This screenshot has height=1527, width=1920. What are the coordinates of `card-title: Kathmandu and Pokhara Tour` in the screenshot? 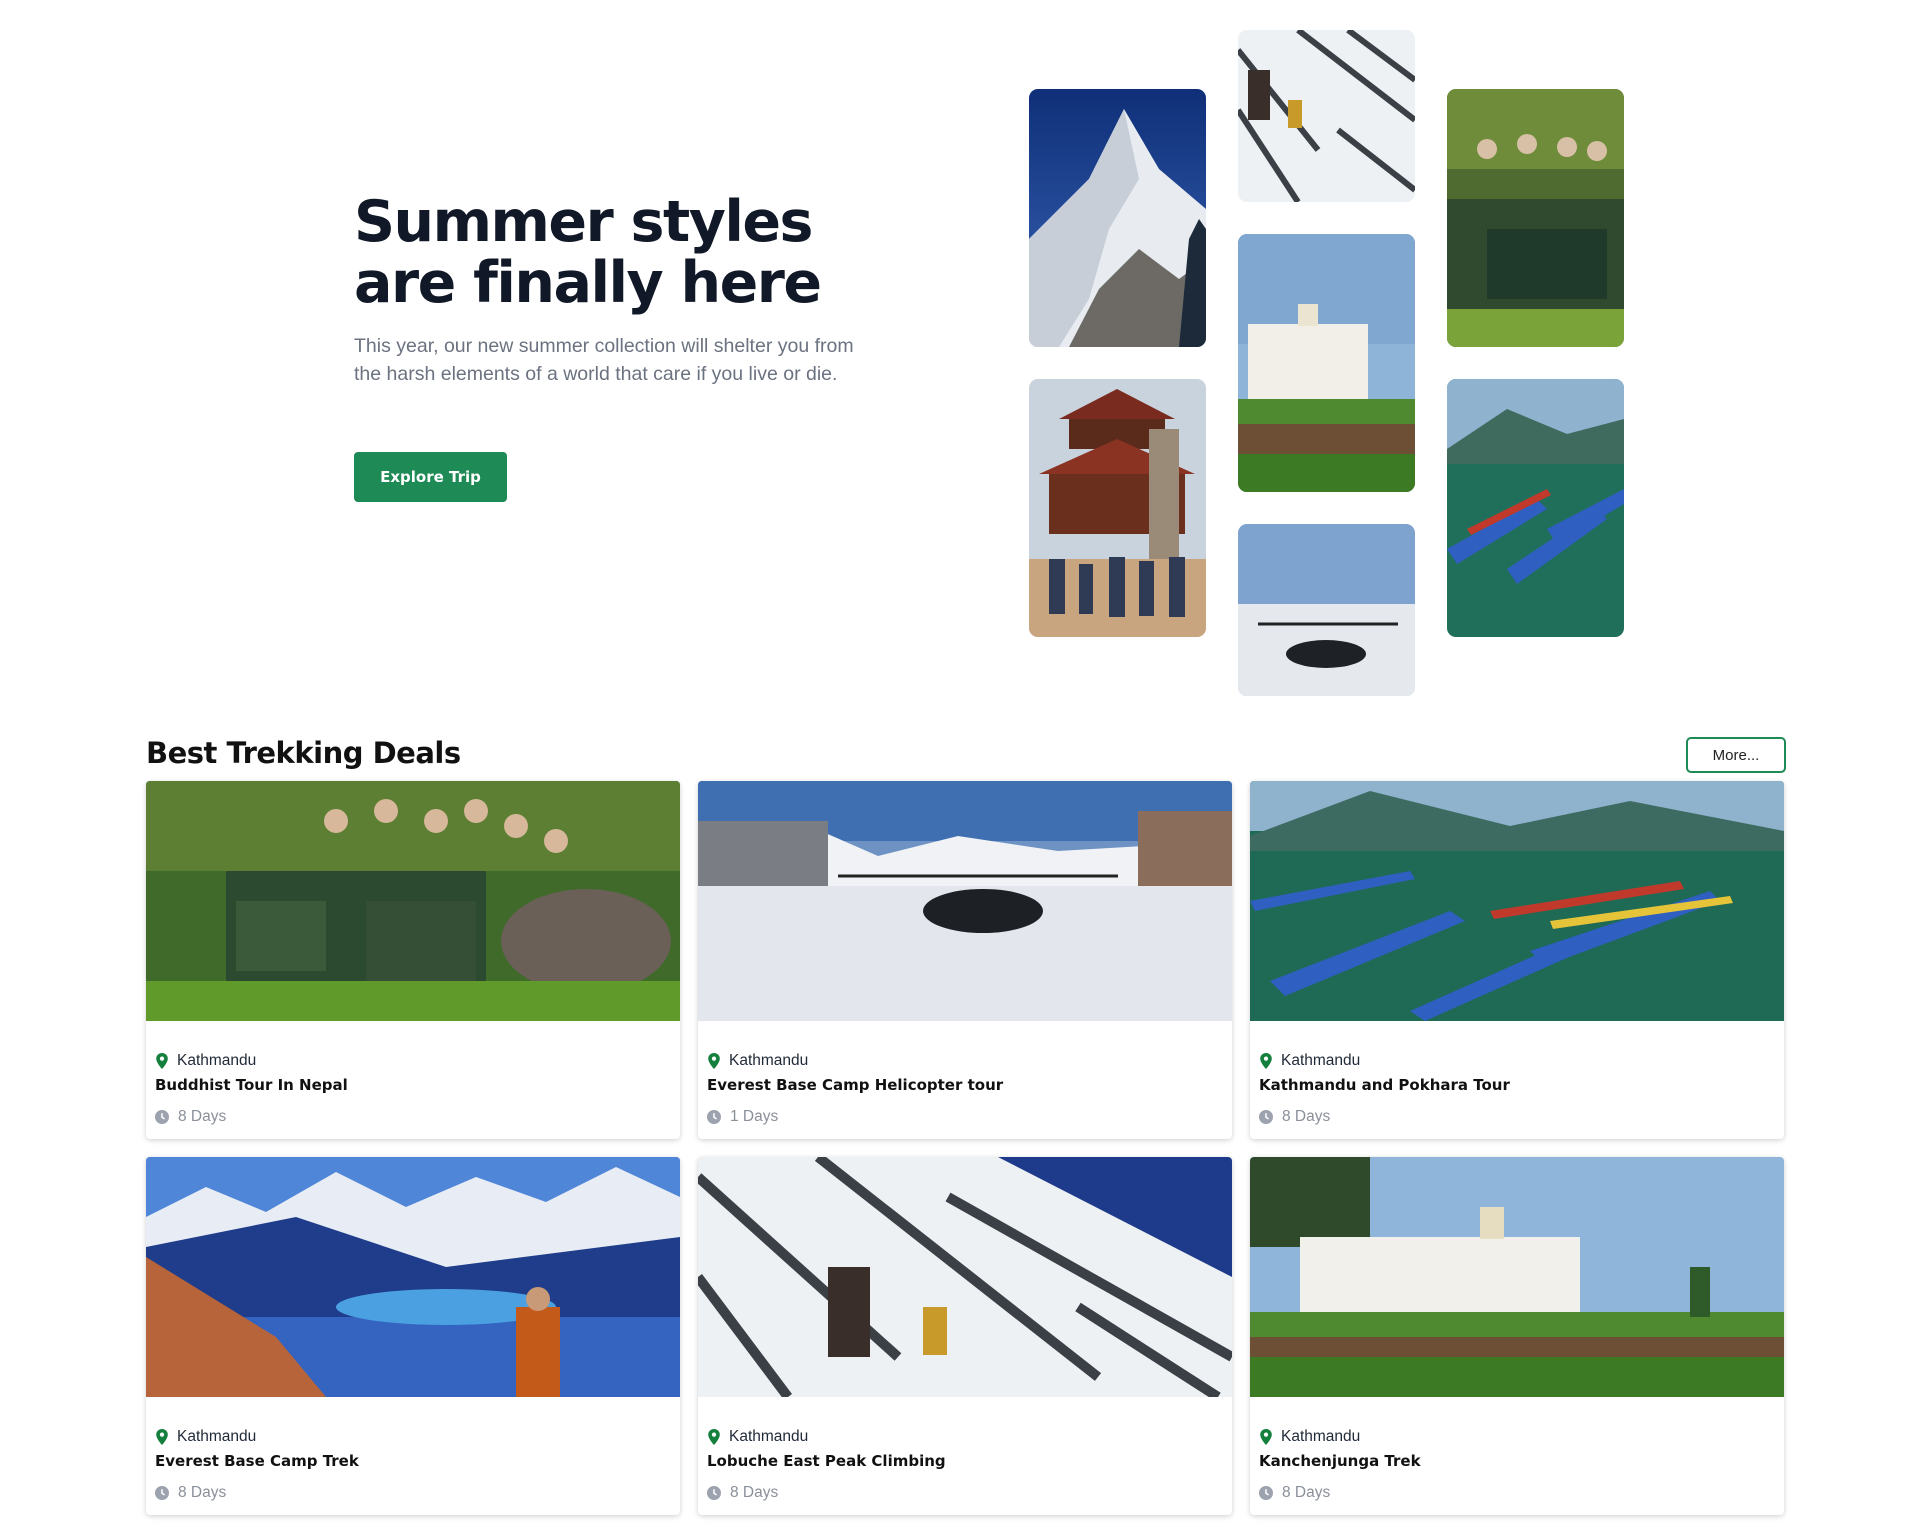 It's located at (1517, 1086).